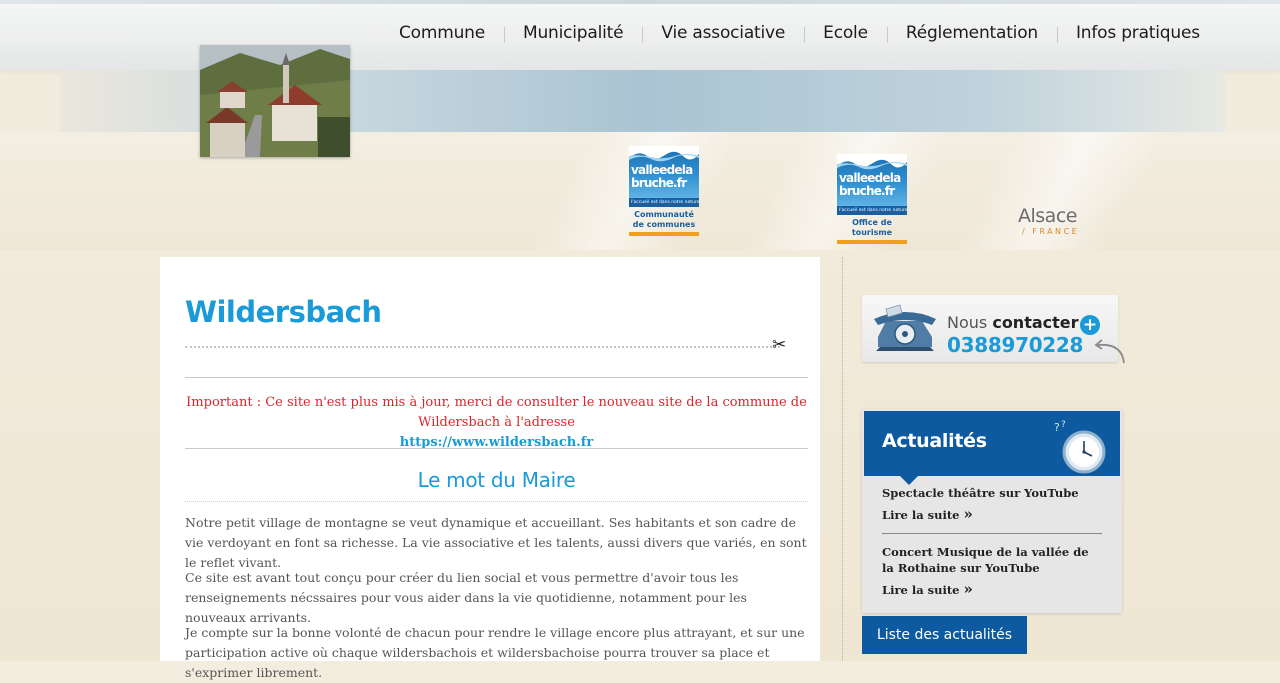 The height and width of the screenshot is (683, 1280). What do you see at coordinates (967, 322) in the screenshot?
I see `contact-label-light: Nous` at bounding box center [967, 322].